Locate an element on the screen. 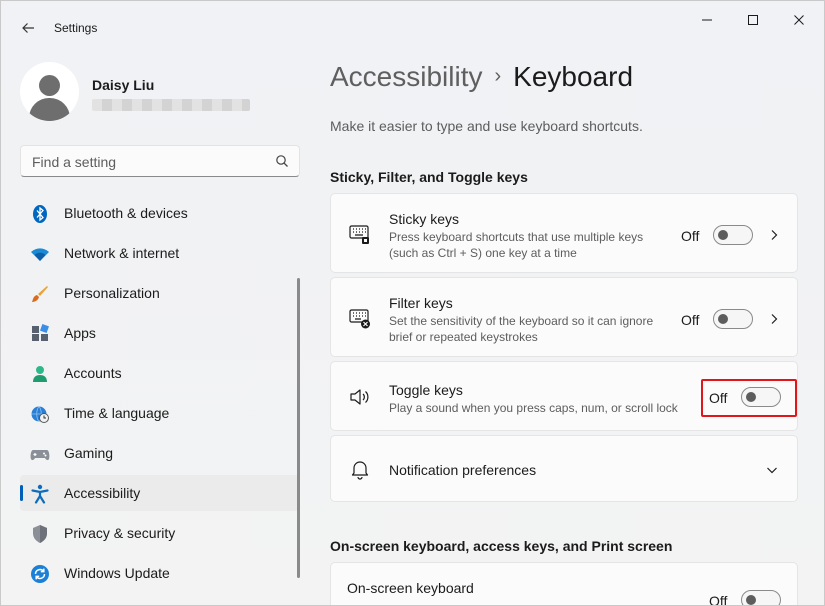 The width and height of the screenshot is (825, 606). user-email-redacted is located at coordinates (171, 105).